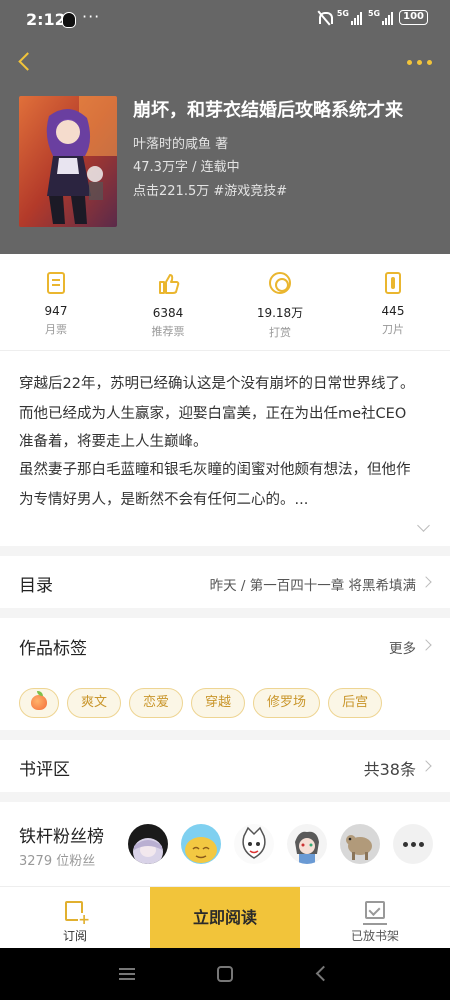 The image size is (450, 1000). What do you see at coordinates (356, 18) in the screenshot?
I see `signal-1-icon` at bounding box center [356, 18].